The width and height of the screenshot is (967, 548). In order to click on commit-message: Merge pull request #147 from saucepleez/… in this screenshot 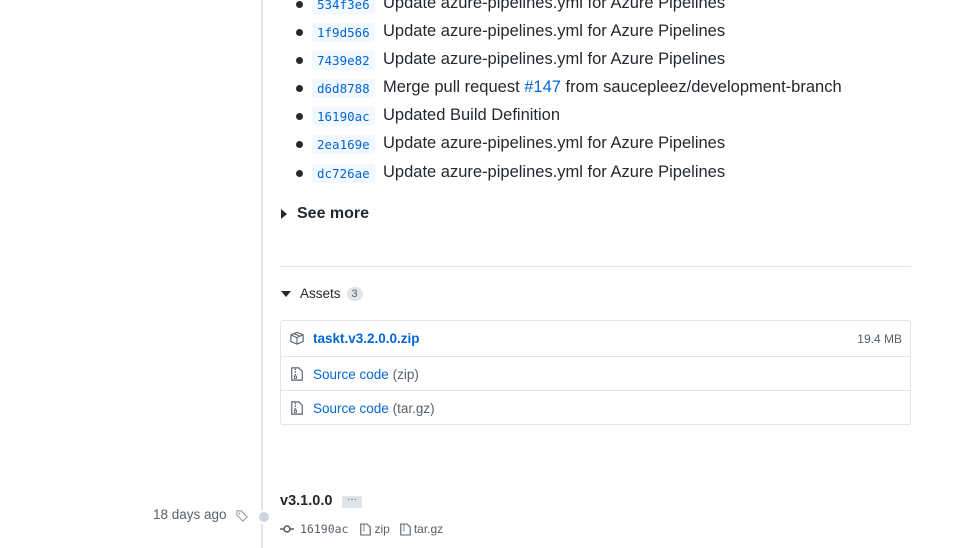, I will do `click(612, 87)`.